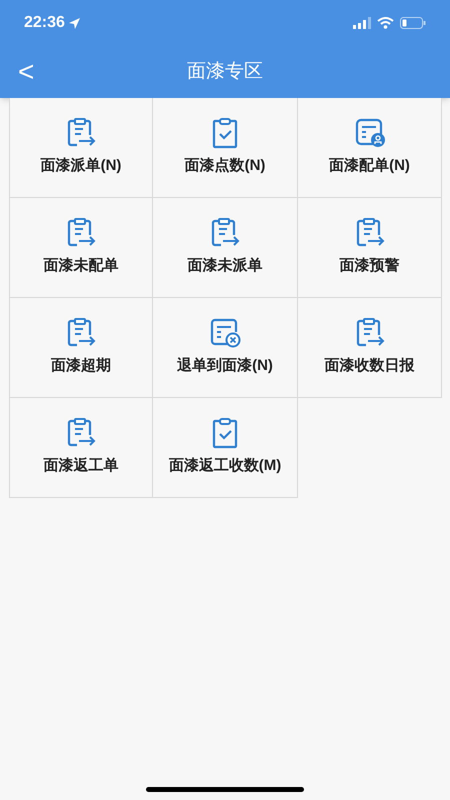 The image size is (450, 800). Describe the element at coordinates (81, 148) in the screenshot. I see `menu-tile: 面漆派单(N)` at that location.